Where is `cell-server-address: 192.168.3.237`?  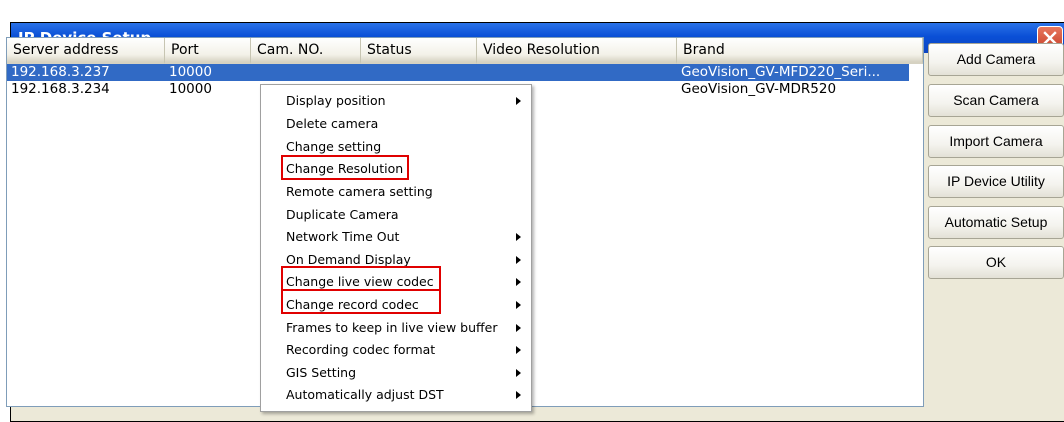 cell-server-address: 192.168.3.237 is located at coordinates (86, 72).